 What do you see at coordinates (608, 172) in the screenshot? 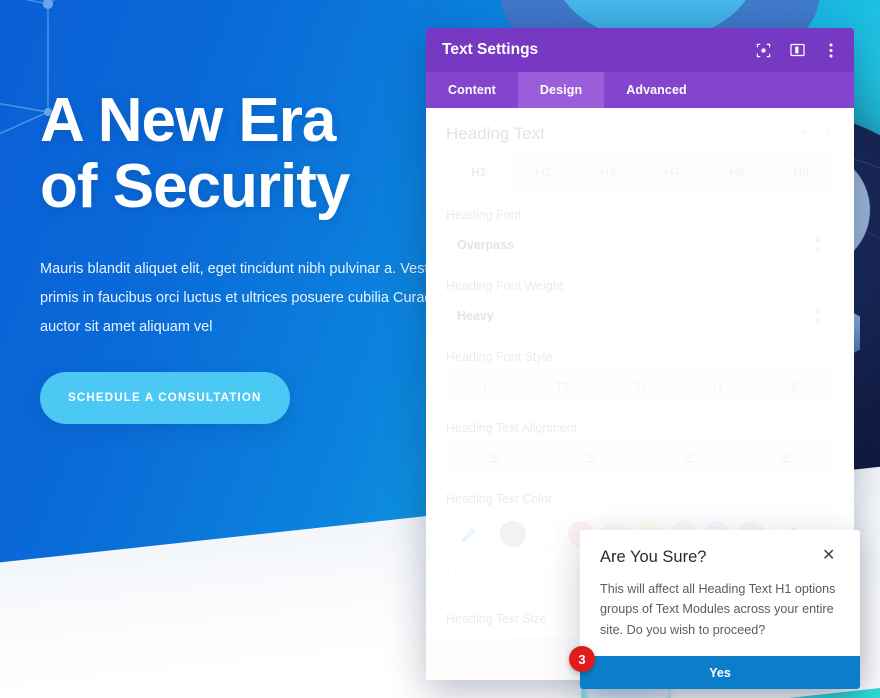
I see `heading-level-h3: H3` at bounding box center [608, 172].